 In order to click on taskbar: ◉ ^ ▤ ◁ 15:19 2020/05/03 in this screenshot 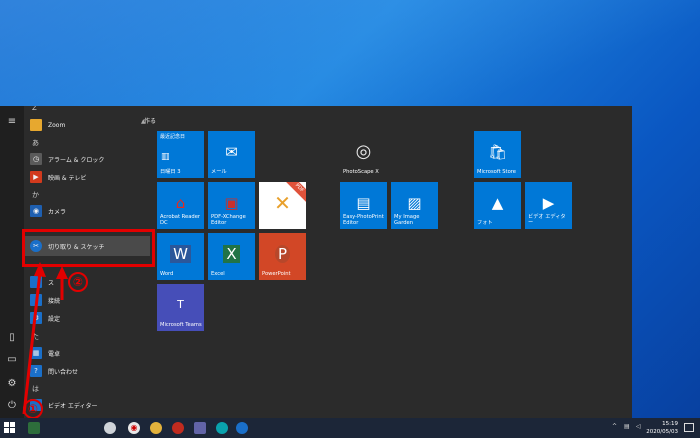, I will do `click(350, 428)`.